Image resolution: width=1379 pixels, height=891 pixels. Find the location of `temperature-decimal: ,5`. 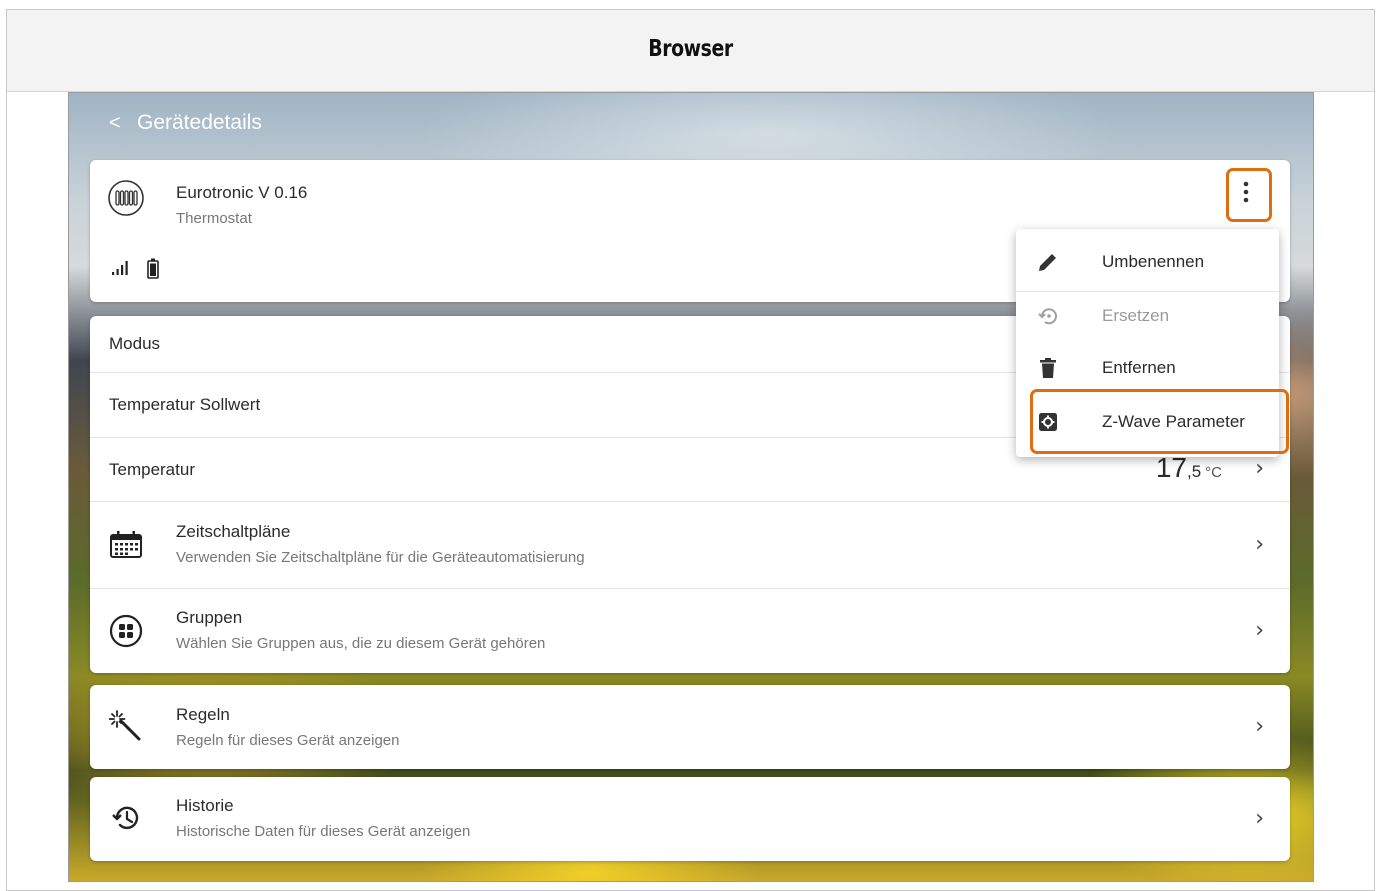

temperature-decimal: ,5 is located at coordinates (1194, 471).